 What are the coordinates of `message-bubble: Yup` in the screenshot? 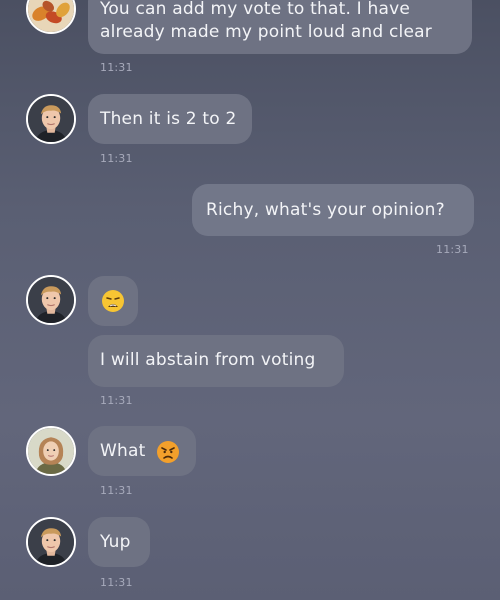 It's located at (119, 542).